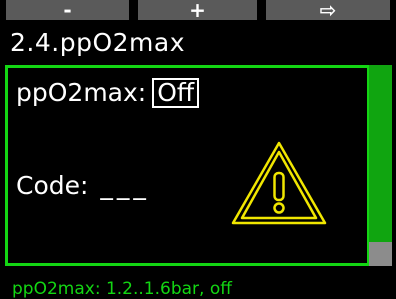 This screenshot has height=299, width=396. Describe the element at coordinates (52, 185) in the screenshot. I see `code-label: Code:` at that location.